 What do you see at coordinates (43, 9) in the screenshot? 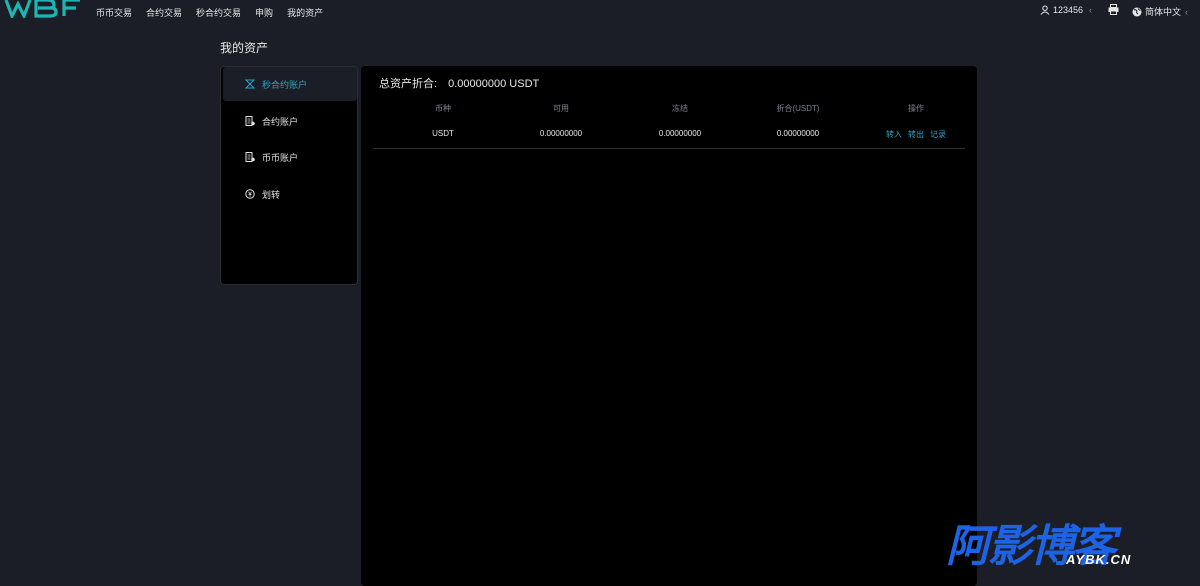
I see `logo` at bounding box center [43, 9].